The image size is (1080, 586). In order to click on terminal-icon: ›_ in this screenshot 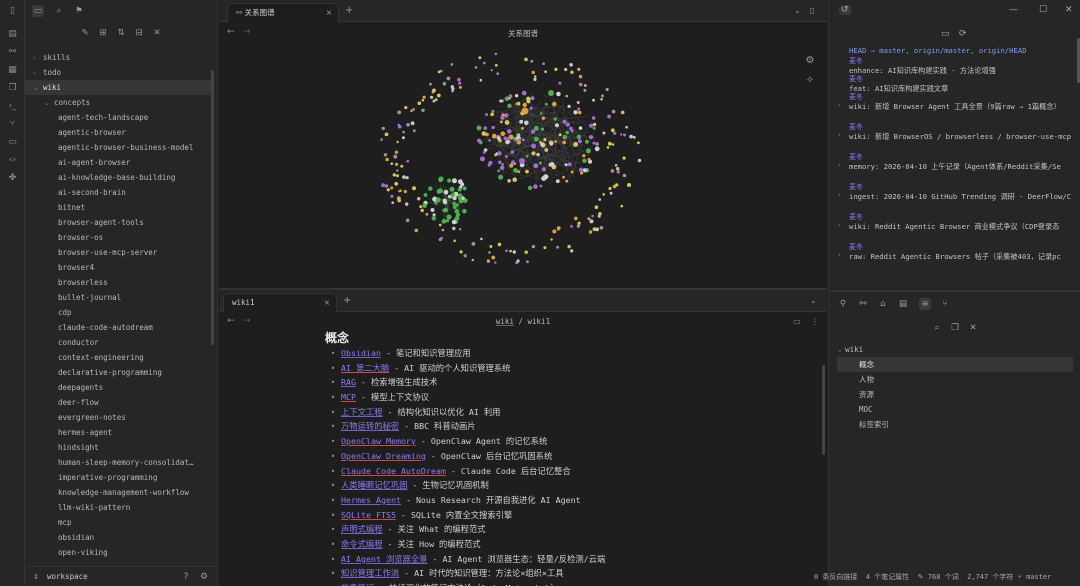, I will do `click(12, 106)`.